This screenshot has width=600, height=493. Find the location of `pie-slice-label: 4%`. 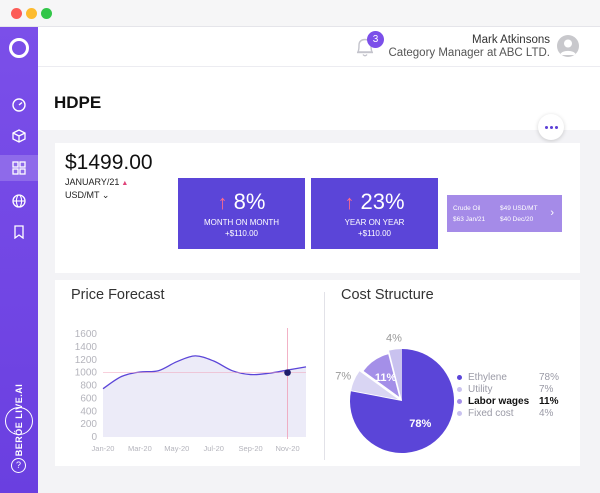

pie-slice-label: 4% is located at coordinates (394, 339).